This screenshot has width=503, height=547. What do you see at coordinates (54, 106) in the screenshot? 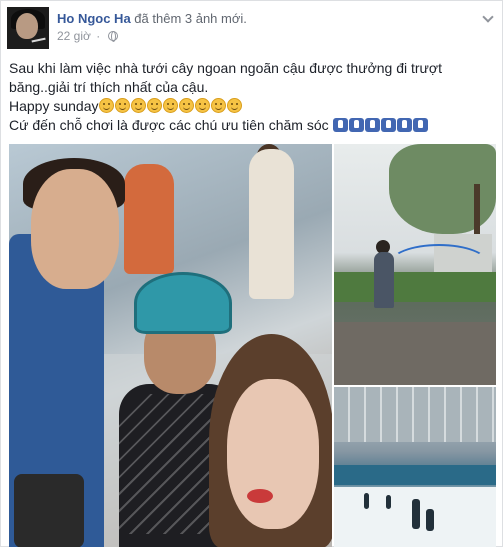
I see `post-text-line-label: Happy sunday` at bounding box center [54, 106].